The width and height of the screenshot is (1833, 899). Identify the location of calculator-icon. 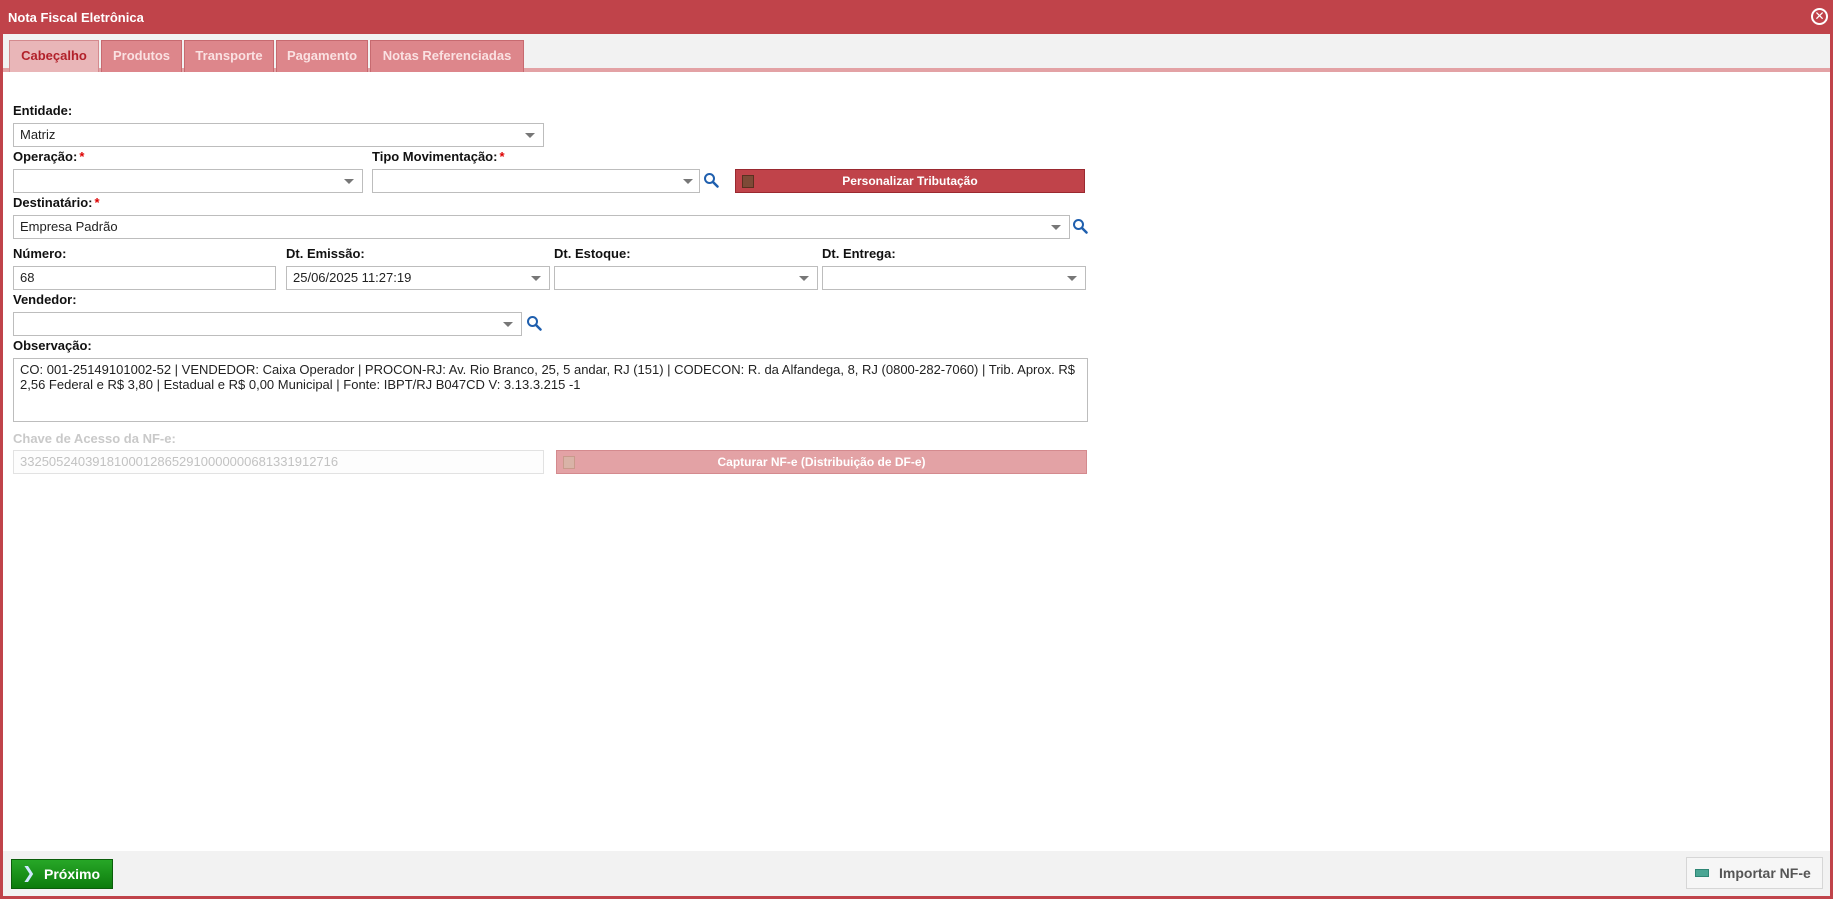
(748, 181).